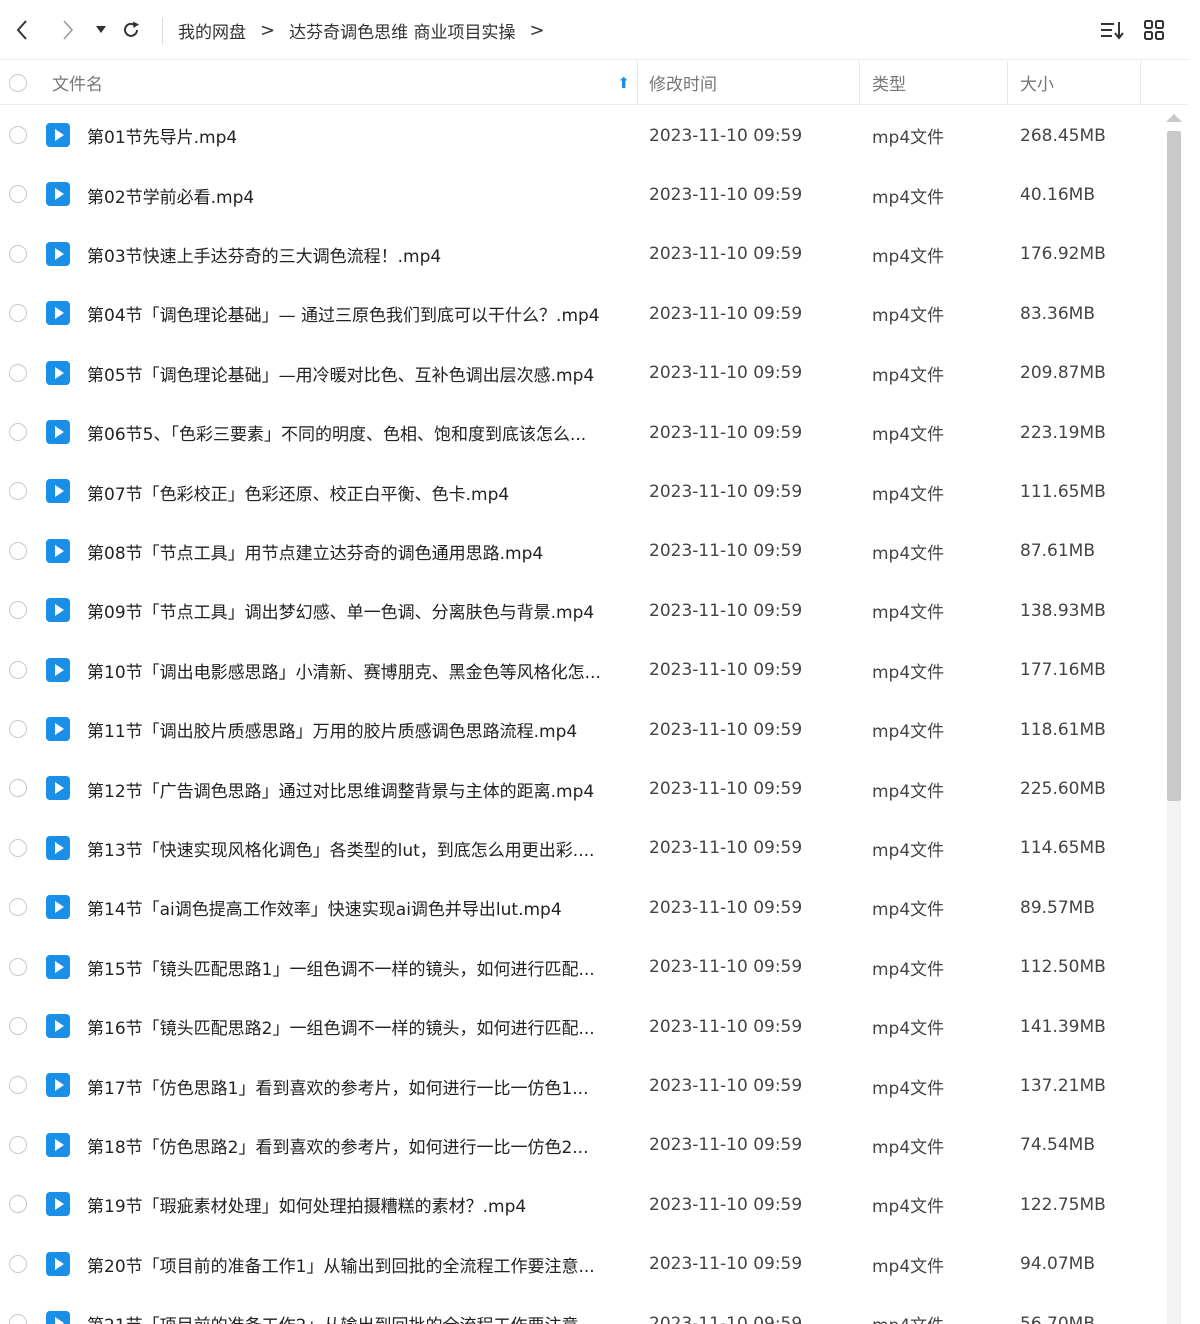 This screenshot has width=1200, height=1324. What do you see at coordinates (357, 1204) in the screenshot?
I see `file-name: 第19节「瑕疵素材处理」如何处理拍摄糟糕的素材？.mp4` at bounding box center [357, 1204].